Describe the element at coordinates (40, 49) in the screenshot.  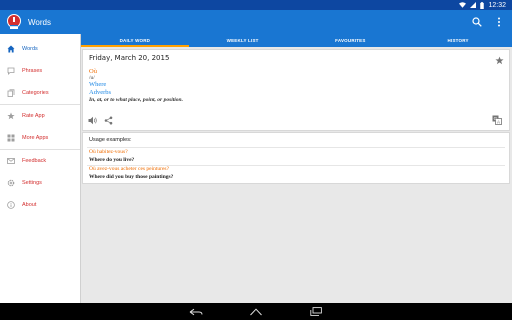
I see `drawer-item-words: Words` at that location.